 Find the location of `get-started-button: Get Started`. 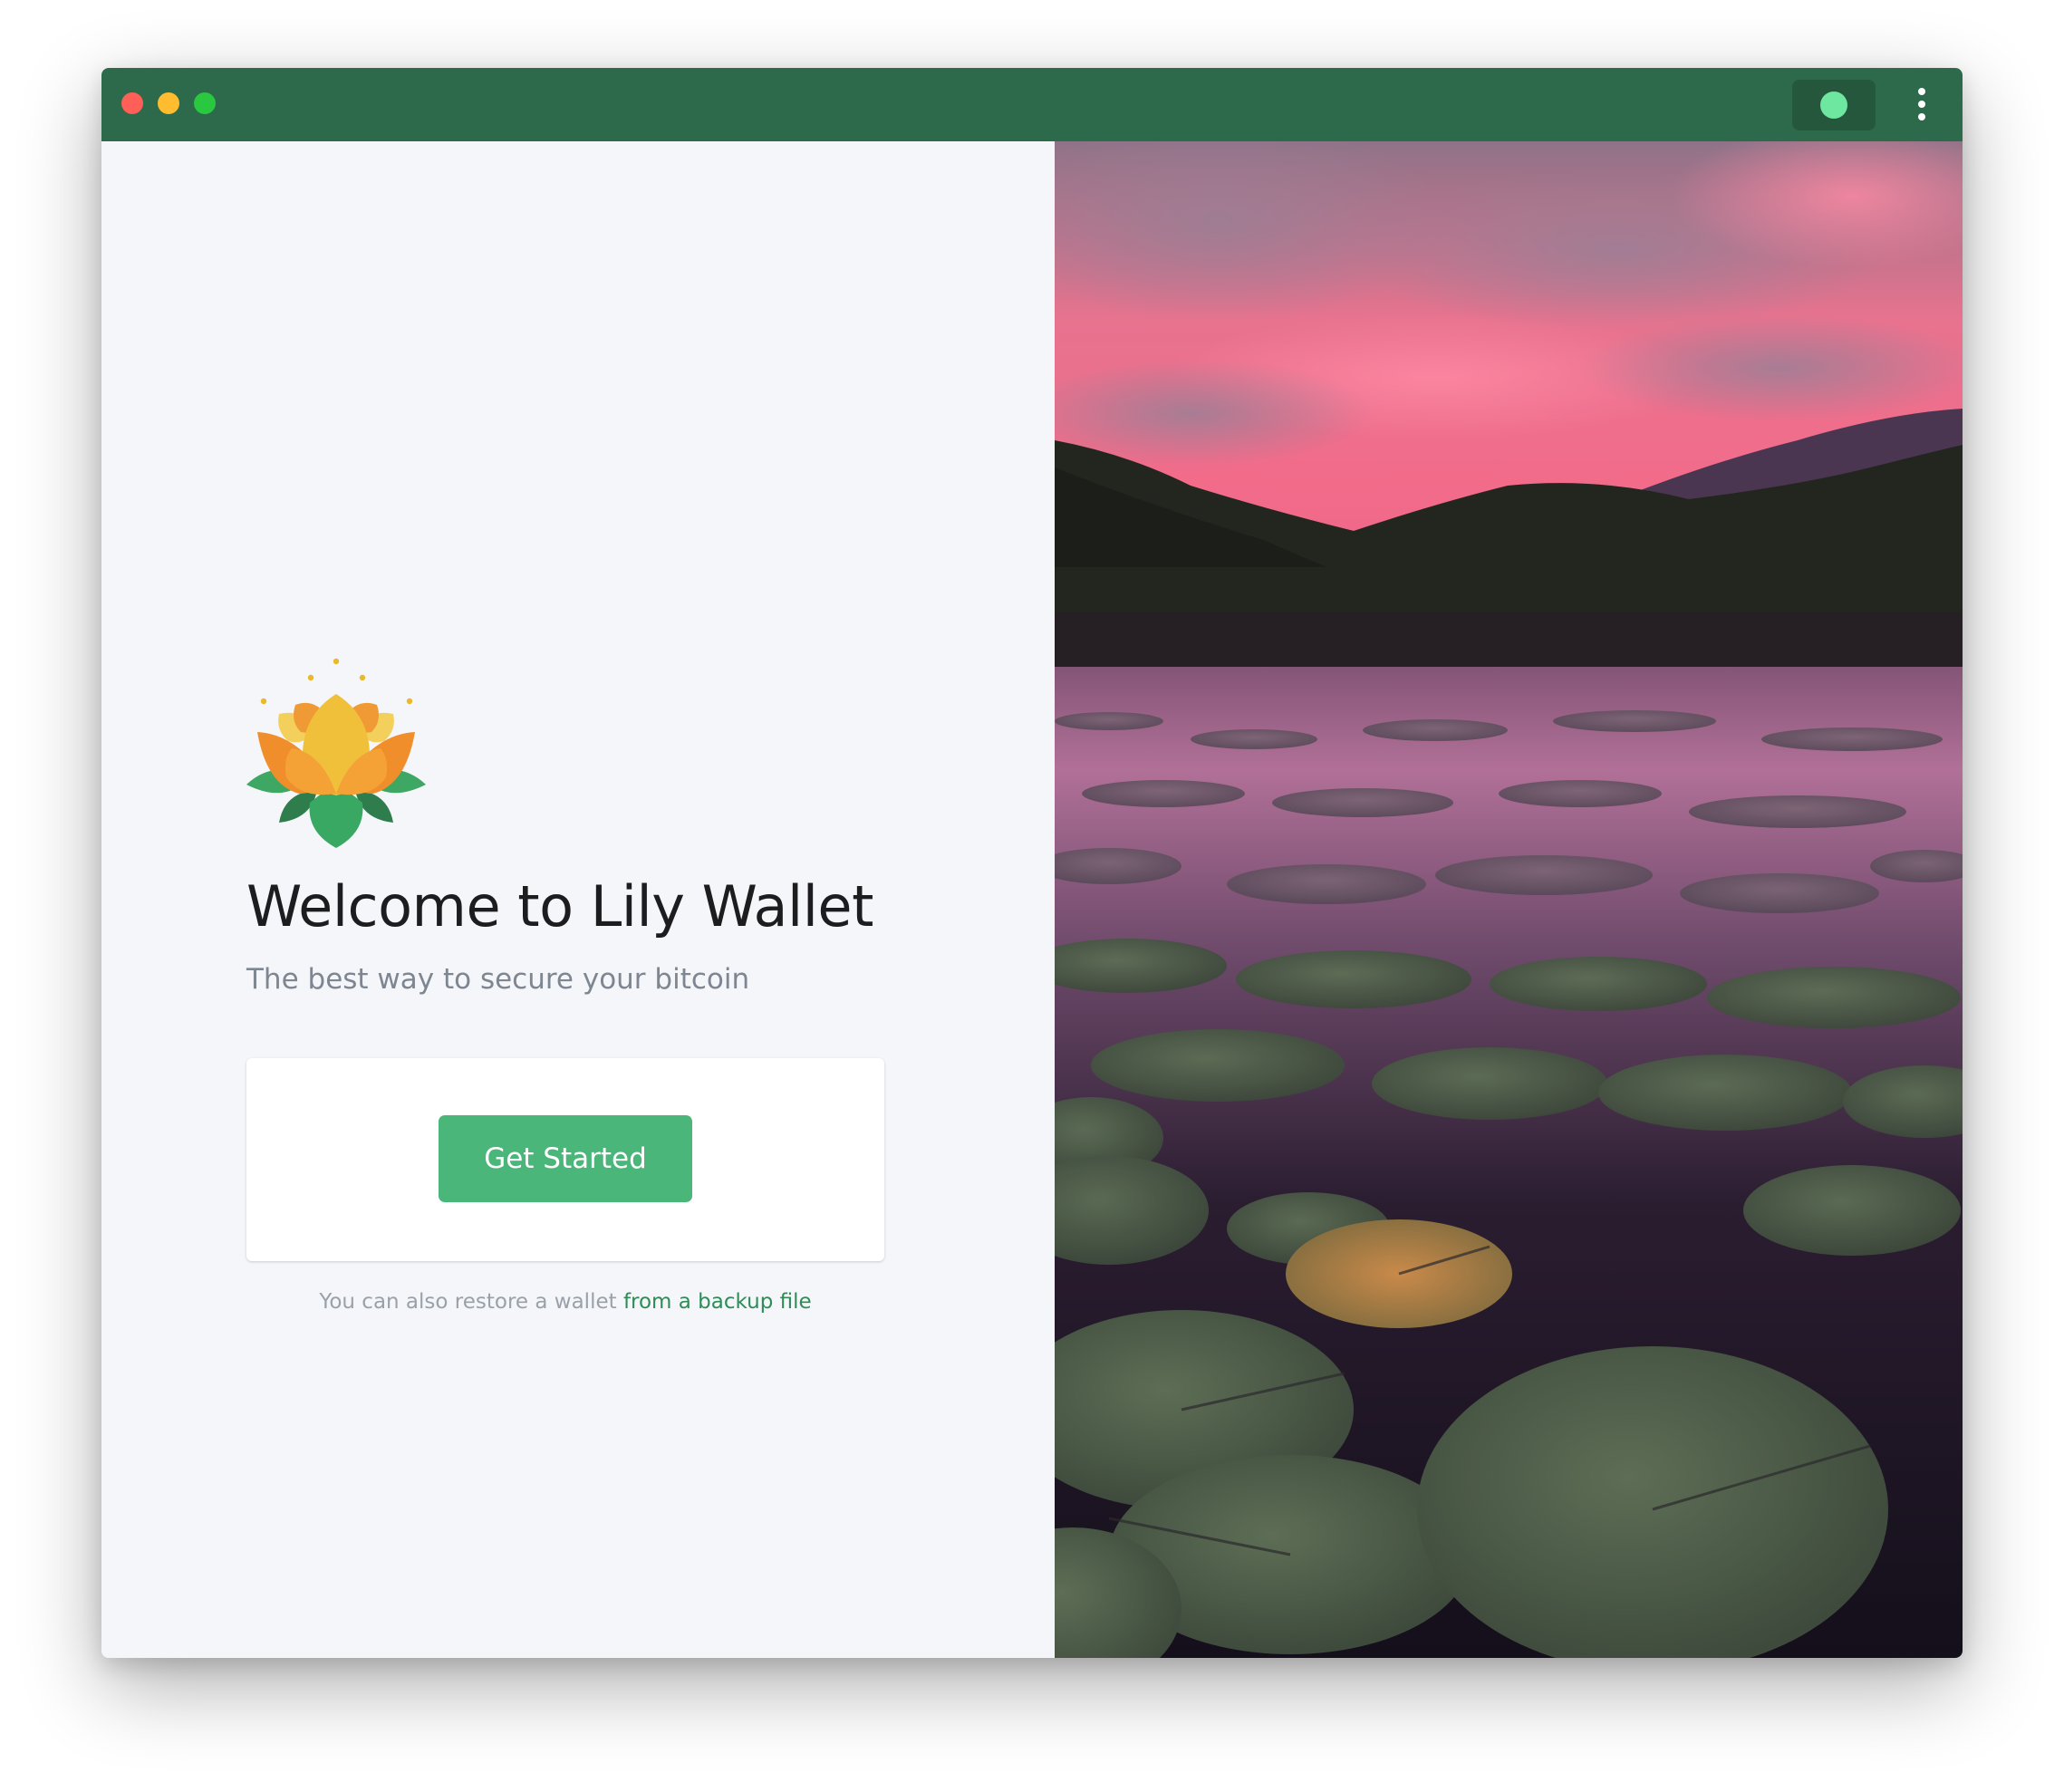

get-started-button: Get Started is located at coordinates (565, 1158).